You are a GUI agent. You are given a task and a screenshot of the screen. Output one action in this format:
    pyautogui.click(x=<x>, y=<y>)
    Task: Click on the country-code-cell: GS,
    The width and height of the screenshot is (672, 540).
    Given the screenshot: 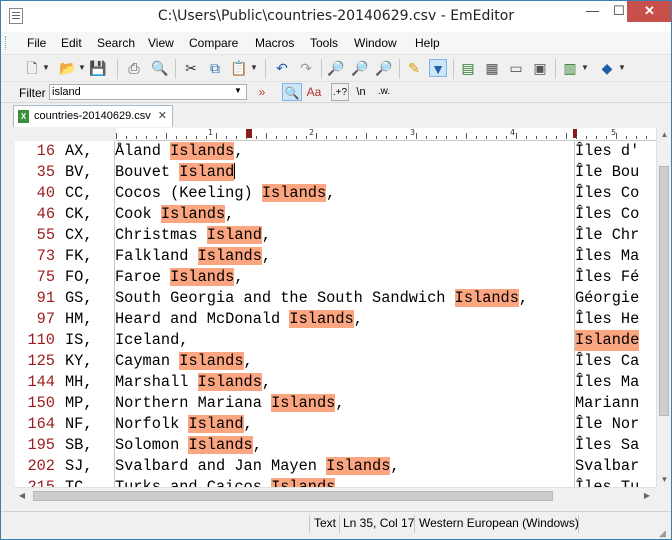 What is the action you would take?
    pyautogui.click(x=79, y=298)
    